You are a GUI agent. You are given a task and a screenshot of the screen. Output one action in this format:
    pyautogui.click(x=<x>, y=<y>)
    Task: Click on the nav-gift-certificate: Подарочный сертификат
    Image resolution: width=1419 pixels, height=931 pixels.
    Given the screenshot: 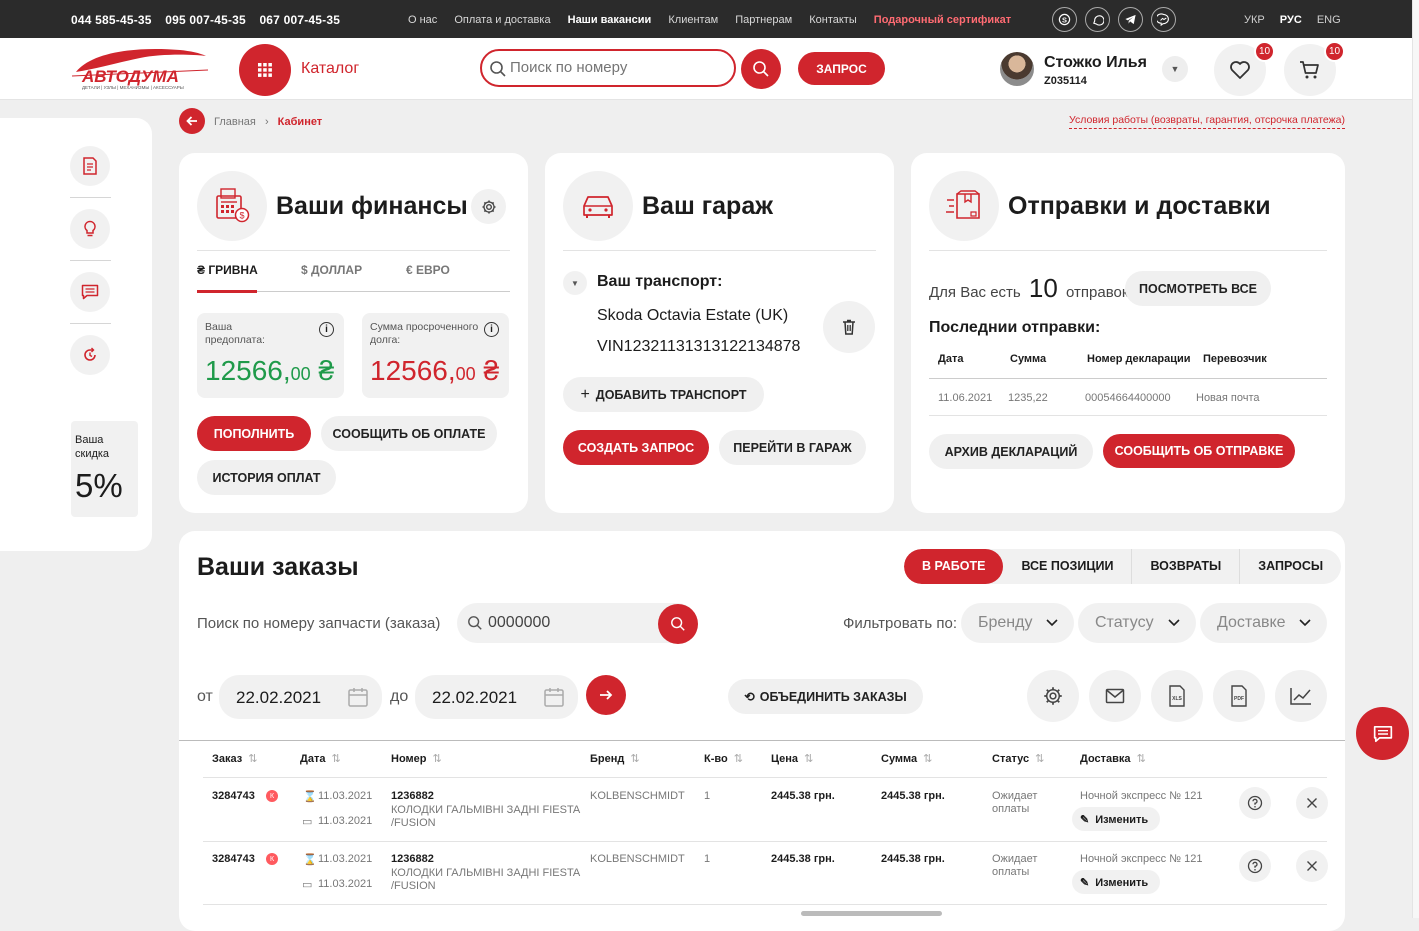 What is the action you would take?
    pyautogui.click(x=942, y=20)
    